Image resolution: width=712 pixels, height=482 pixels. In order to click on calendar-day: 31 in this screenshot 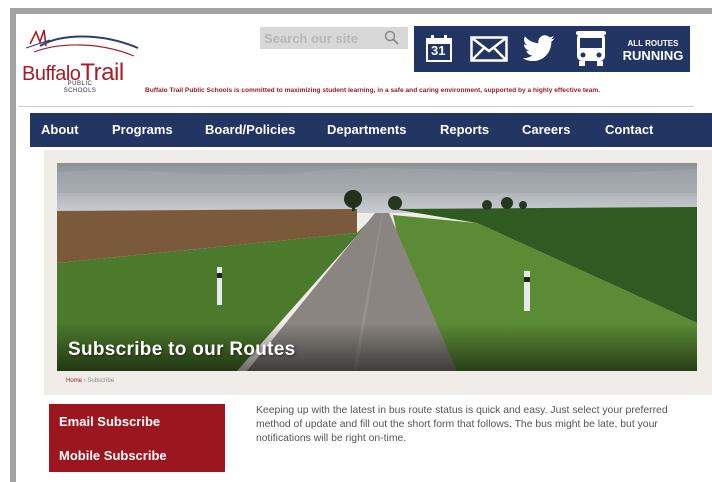, I will do `click(438, 50)`.